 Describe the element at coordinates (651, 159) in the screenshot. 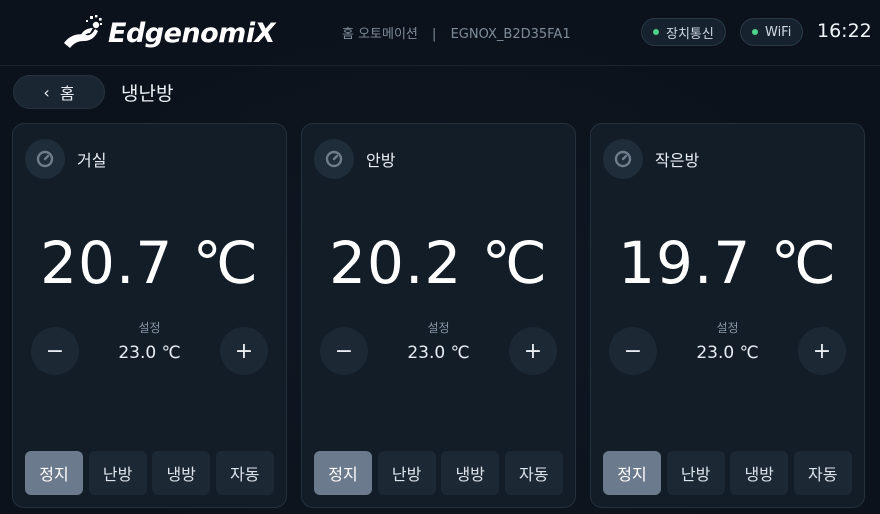

I see `card-header: 작은방` at that location.